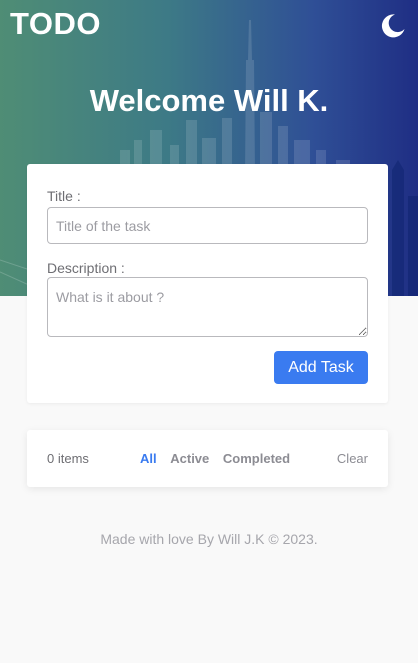 Image resolution: width=418 pixels, height=663 pixels. Describe the element at coordinates (352, 459) in the screenshot. I see `clear-completed-button: Clear` at that location.